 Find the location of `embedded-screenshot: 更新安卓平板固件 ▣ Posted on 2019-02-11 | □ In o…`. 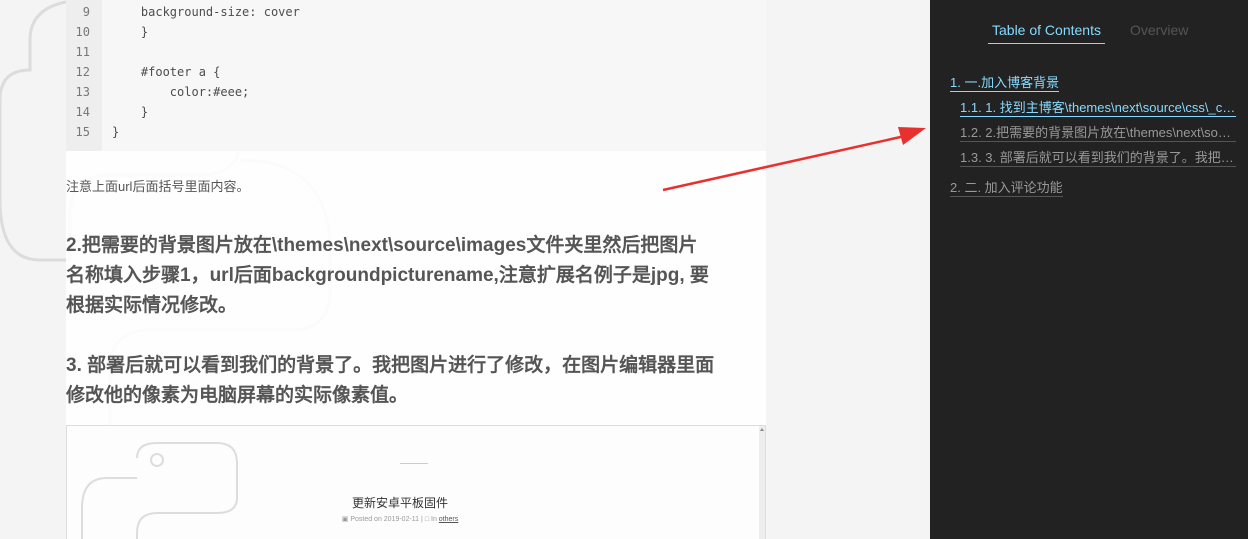

embedded-screenshot: 更新安卓平板固件 ▣ Posted on 2019-02-11 | □ In o… is located at coordinates (416, 482).